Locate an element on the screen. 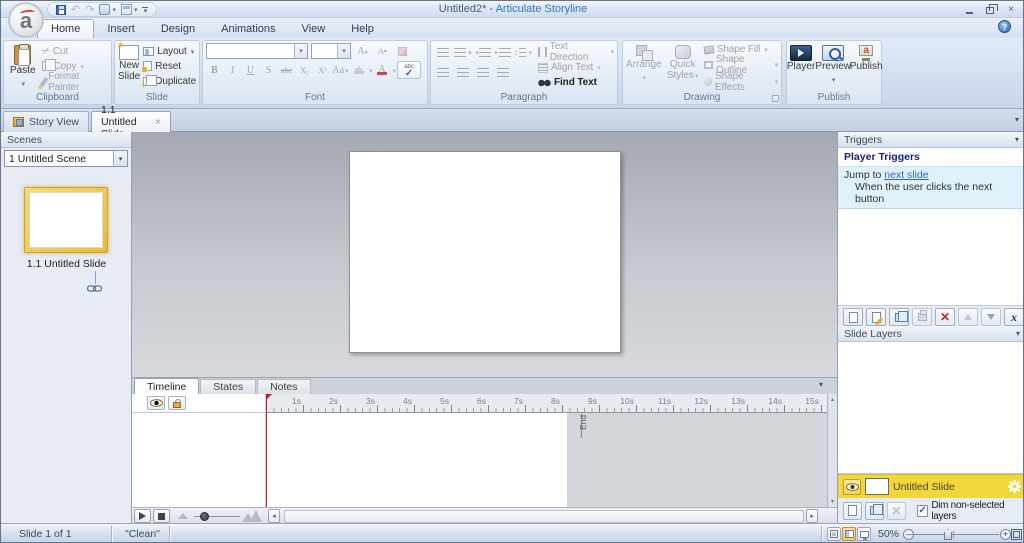  line-spacing-button: ↕ is located at coordinates (523, 52).